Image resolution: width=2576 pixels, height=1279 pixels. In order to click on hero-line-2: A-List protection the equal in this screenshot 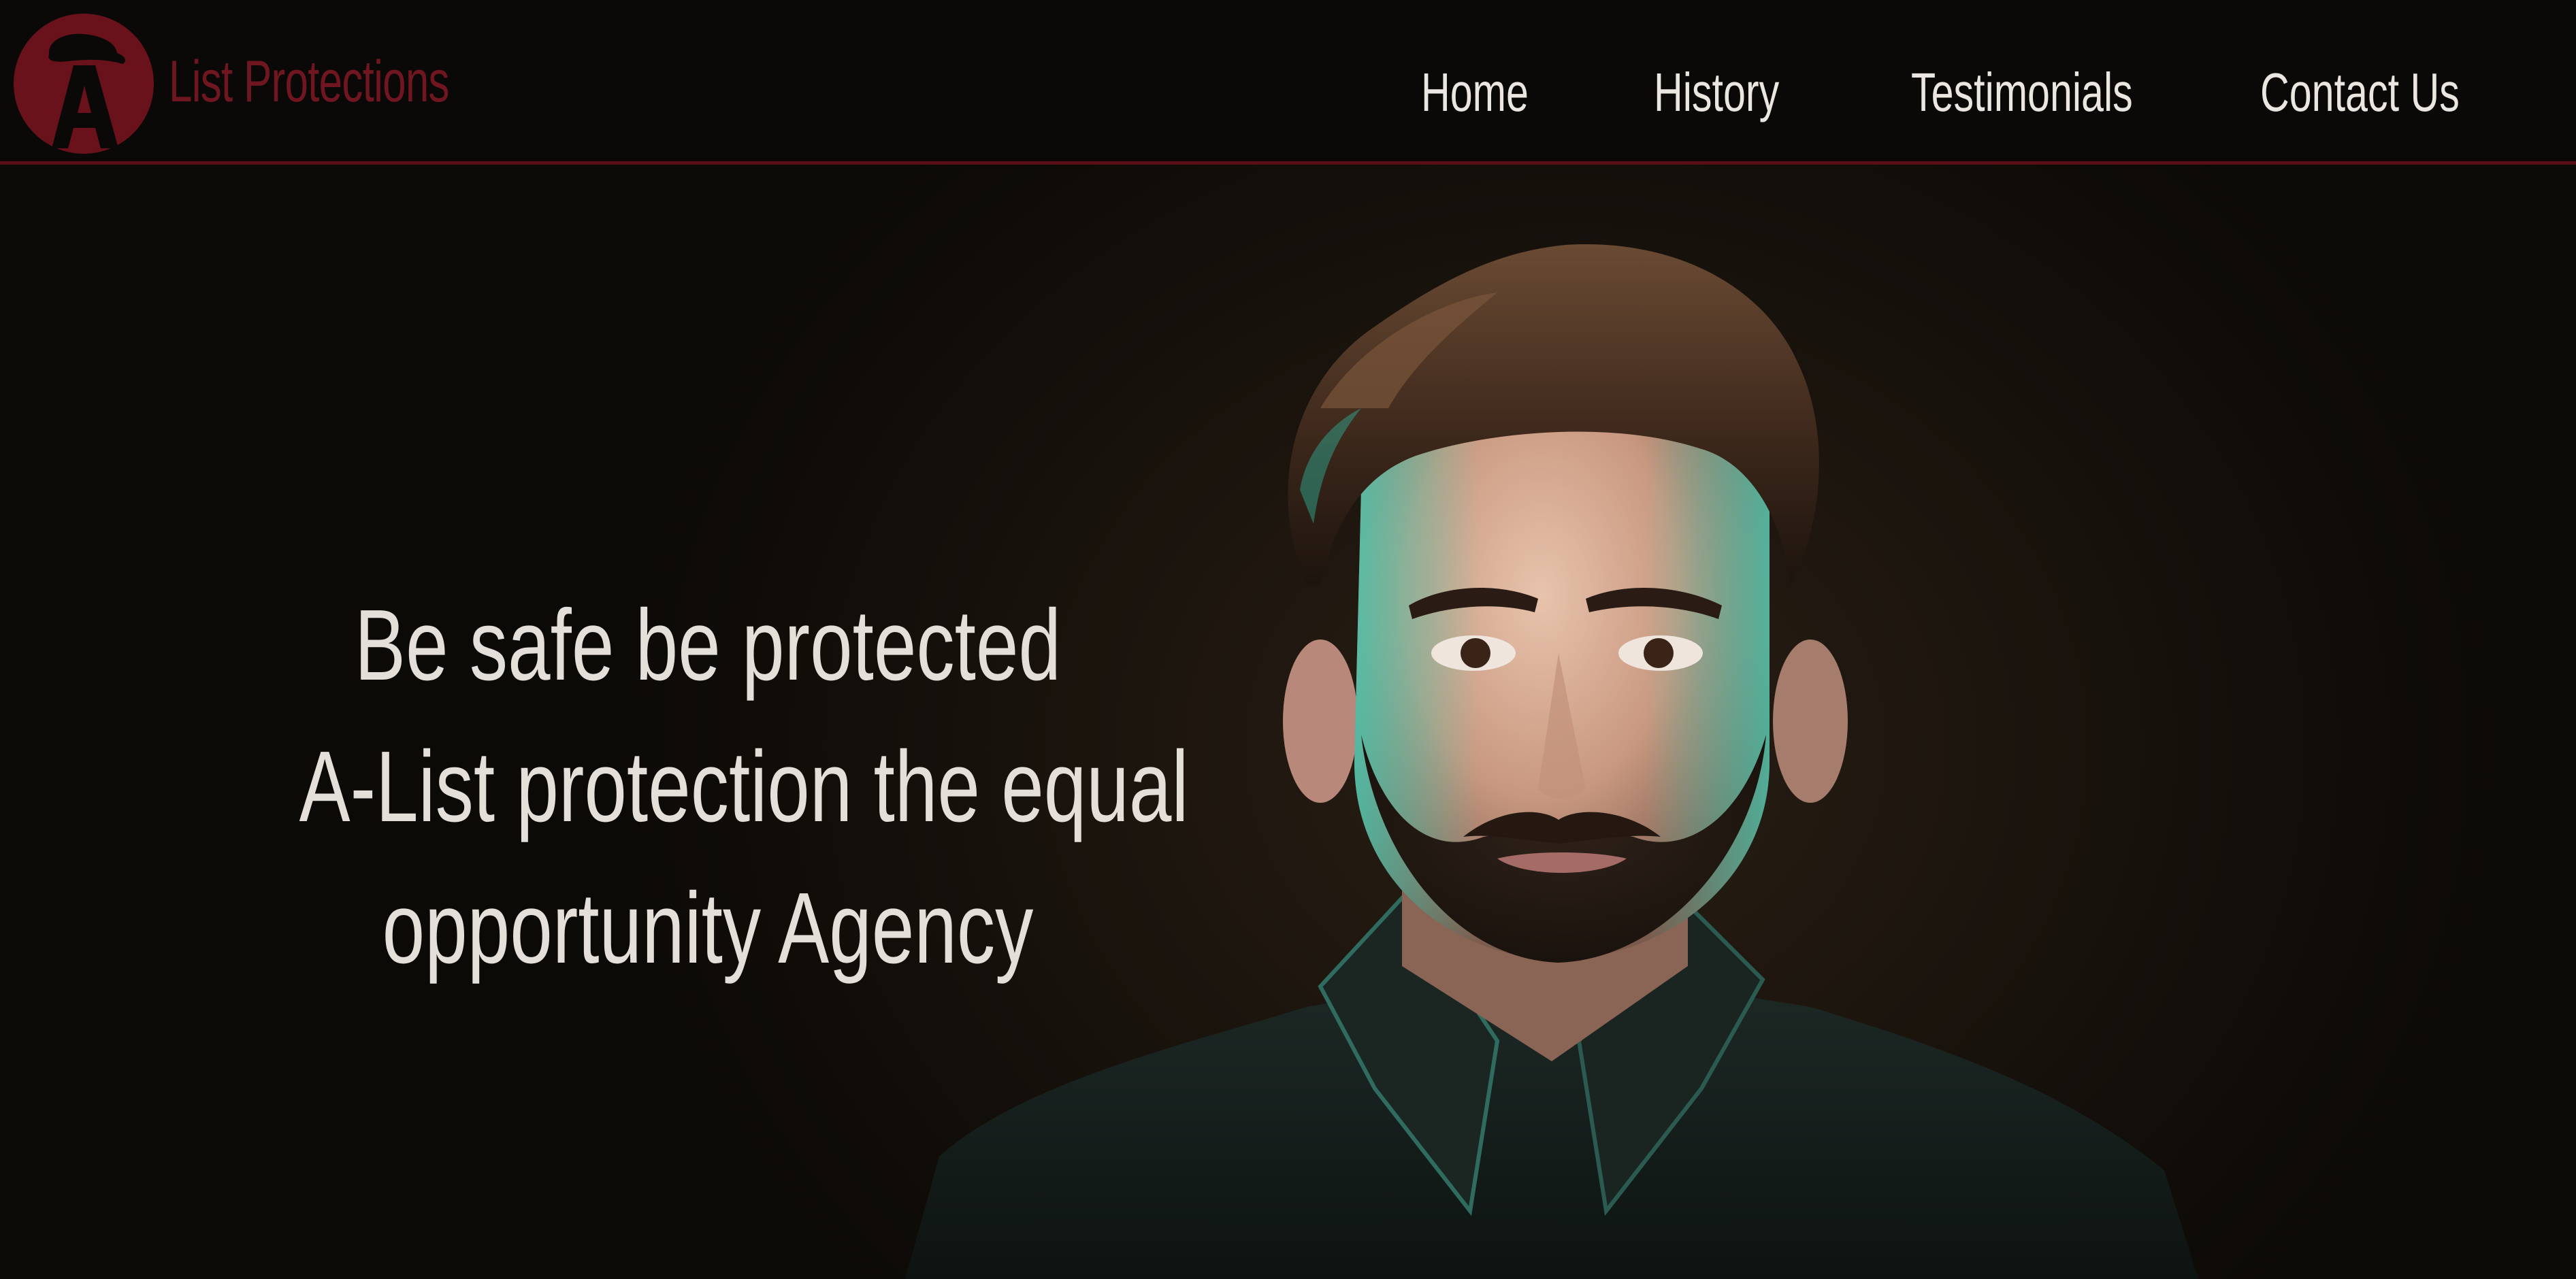, I will do `click(744, 787)`.